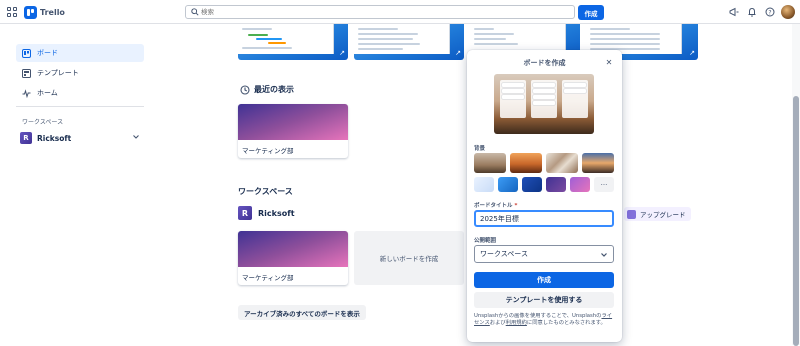 The image size is (800, 346). I want to click on workspaces-section-title: ワークスペース, so click(265, 191).